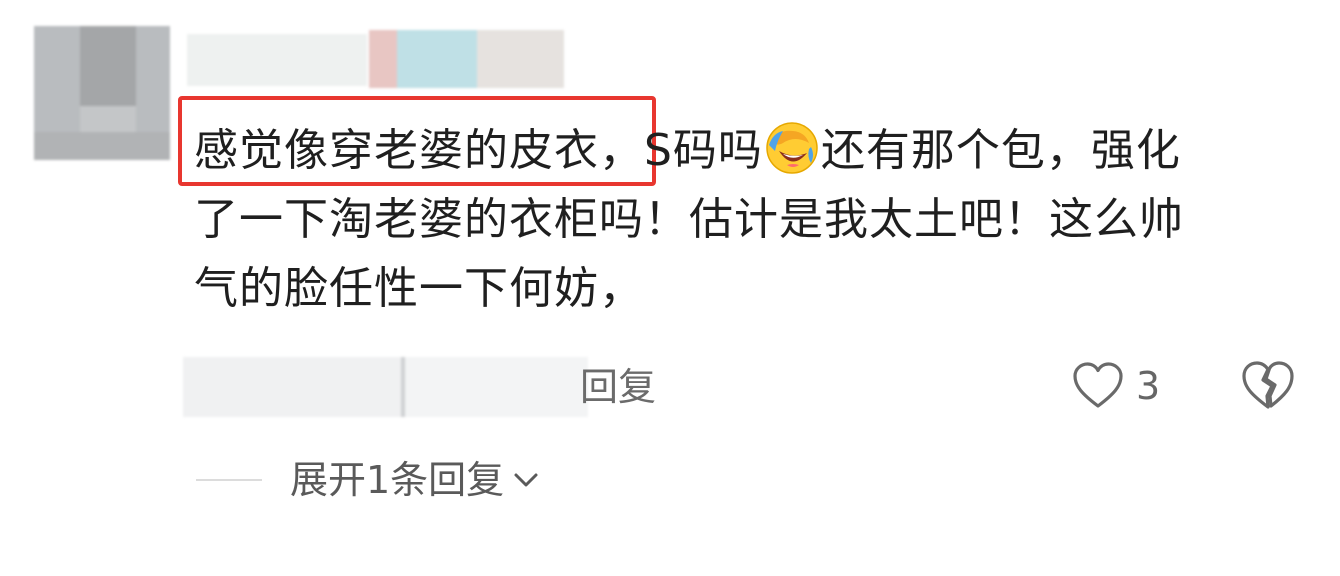 The width and height of the screenshot is (1340, 576). What do you see at coordinates (526, 480) in the screenshot?
I see `chevron-down-icon` at bounding box center [526, 480].